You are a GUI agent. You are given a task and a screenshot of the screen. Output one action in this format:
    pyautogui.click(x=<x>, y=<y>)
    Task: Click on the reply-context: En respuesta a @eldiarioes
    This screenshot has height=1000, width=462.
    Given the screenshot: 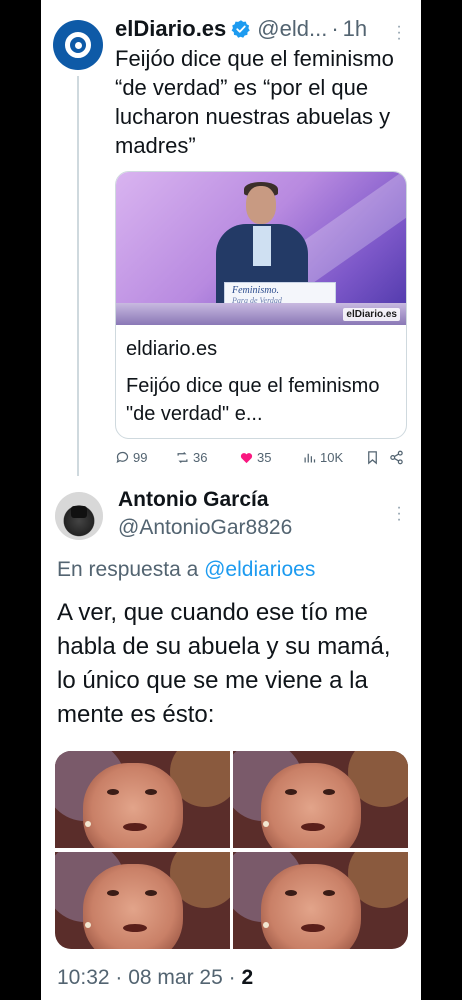 What is the action you would take?
    pyautogui.click(x=186, y=570)
    